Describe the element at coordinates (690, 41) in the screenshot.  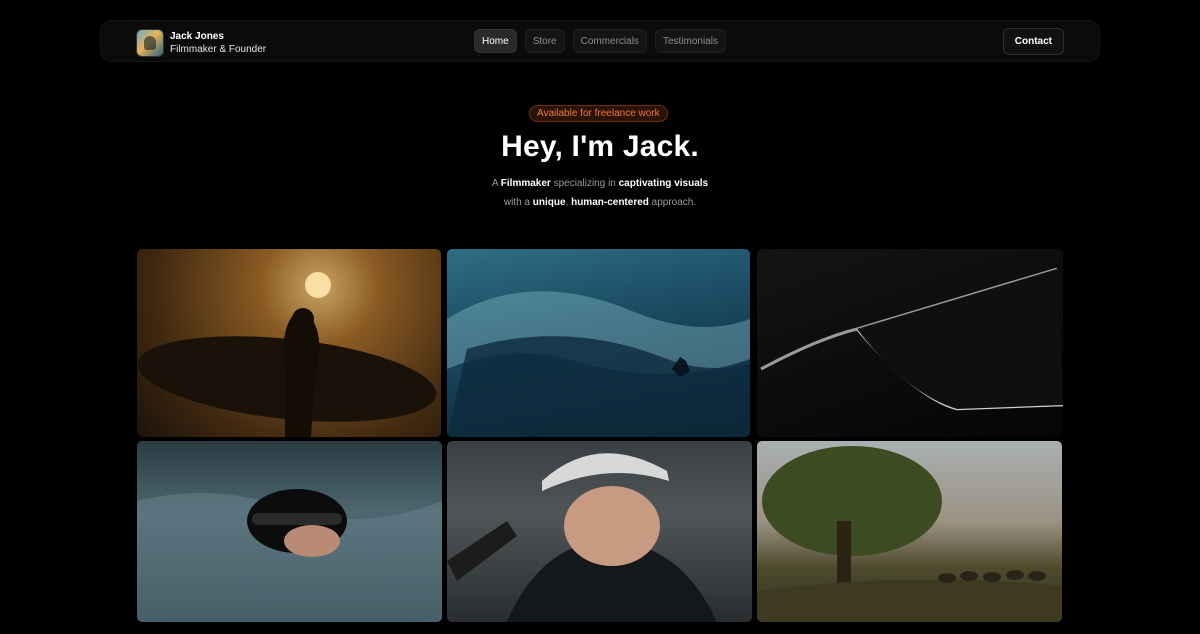
I see `nav-testimonials: Testimonials` at that location.